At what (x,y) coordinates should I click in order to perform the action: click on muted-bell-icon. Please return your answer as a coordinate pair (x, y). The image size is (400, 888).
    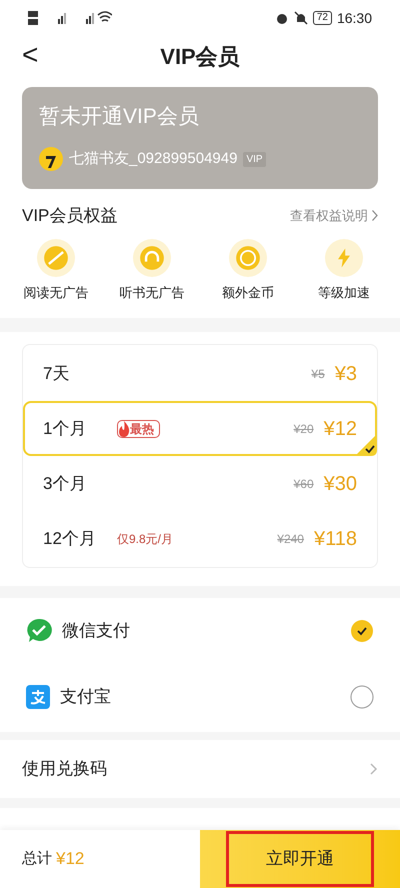
    Looking at the image, I should click on (301, 18).